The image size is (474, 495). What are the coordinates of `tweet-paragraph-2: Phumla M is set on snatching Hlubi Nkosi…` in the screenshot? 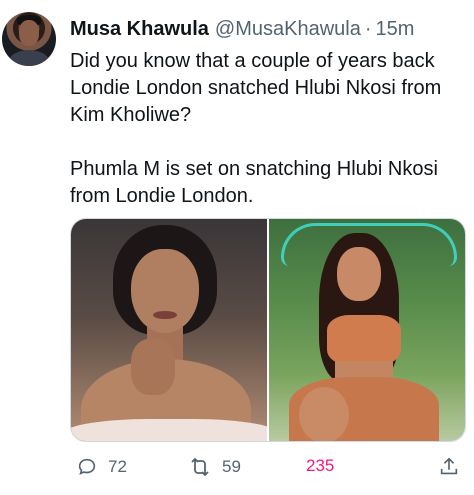 It's located at (254, 182).